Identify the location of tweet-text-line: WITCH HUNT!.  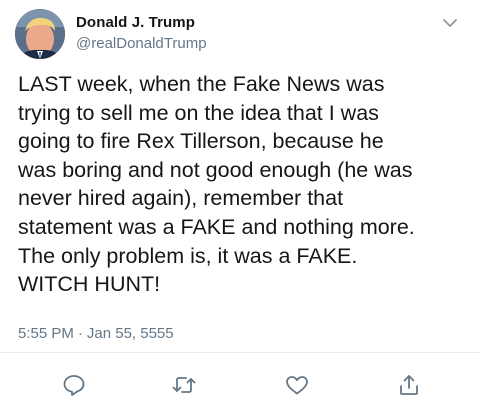
(89, 284).